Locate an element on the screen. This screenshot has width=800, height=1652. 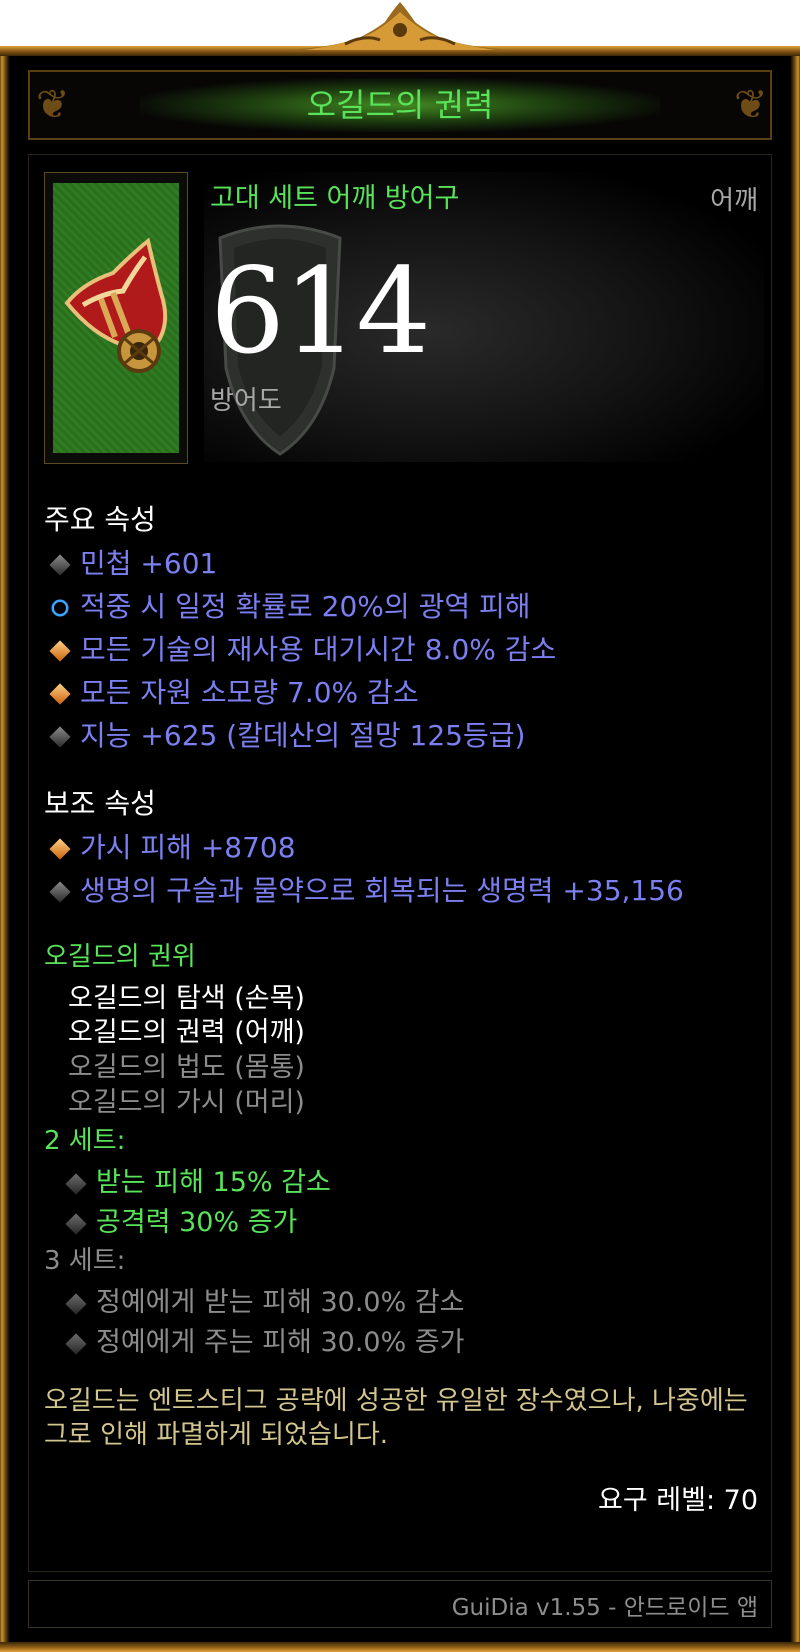
item-name: 오길드의 권력 is located at coordinates (400, 105).